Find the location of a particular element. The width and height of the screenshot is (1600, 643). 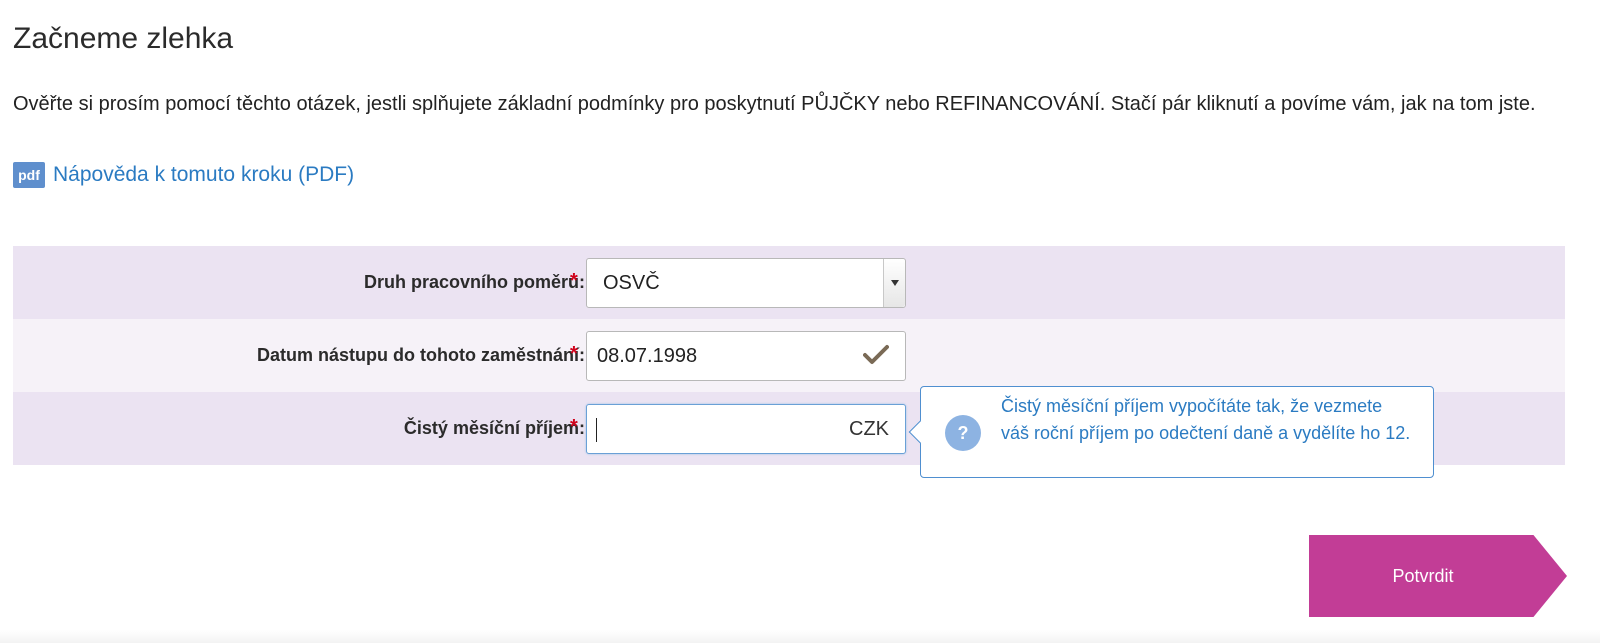

employment-type-row: Druh pracovního poměru: * OSVČ is located at coordinates (789, 282).